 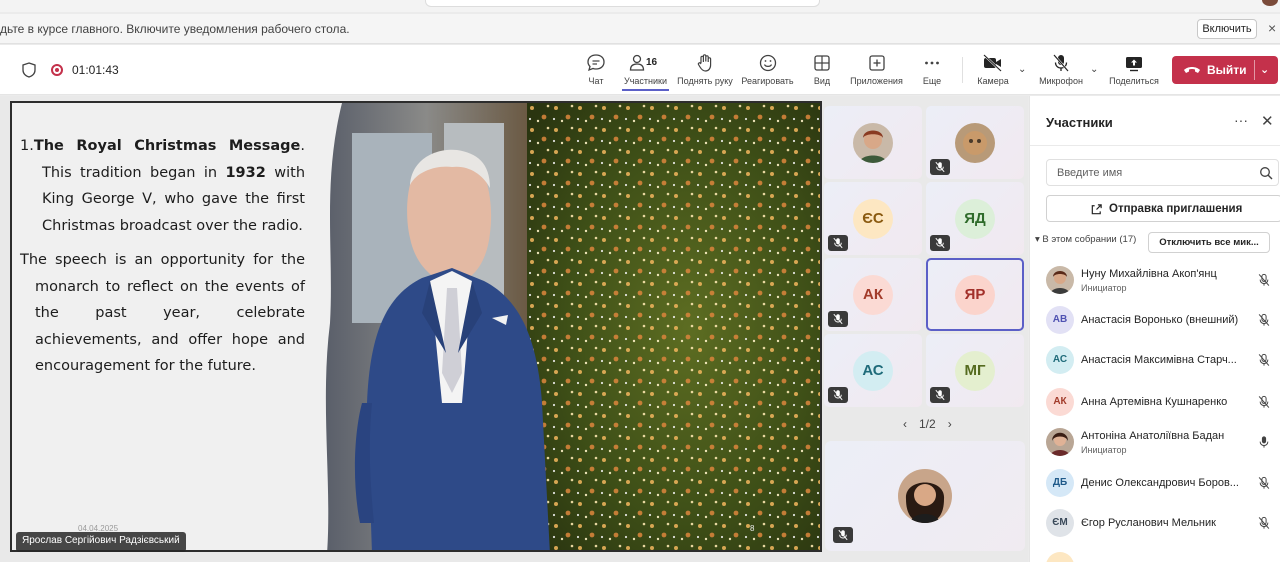 I want to click on participant-name: Нуну Михайлівна Акоп'янц, so click(x=1149, y=274).